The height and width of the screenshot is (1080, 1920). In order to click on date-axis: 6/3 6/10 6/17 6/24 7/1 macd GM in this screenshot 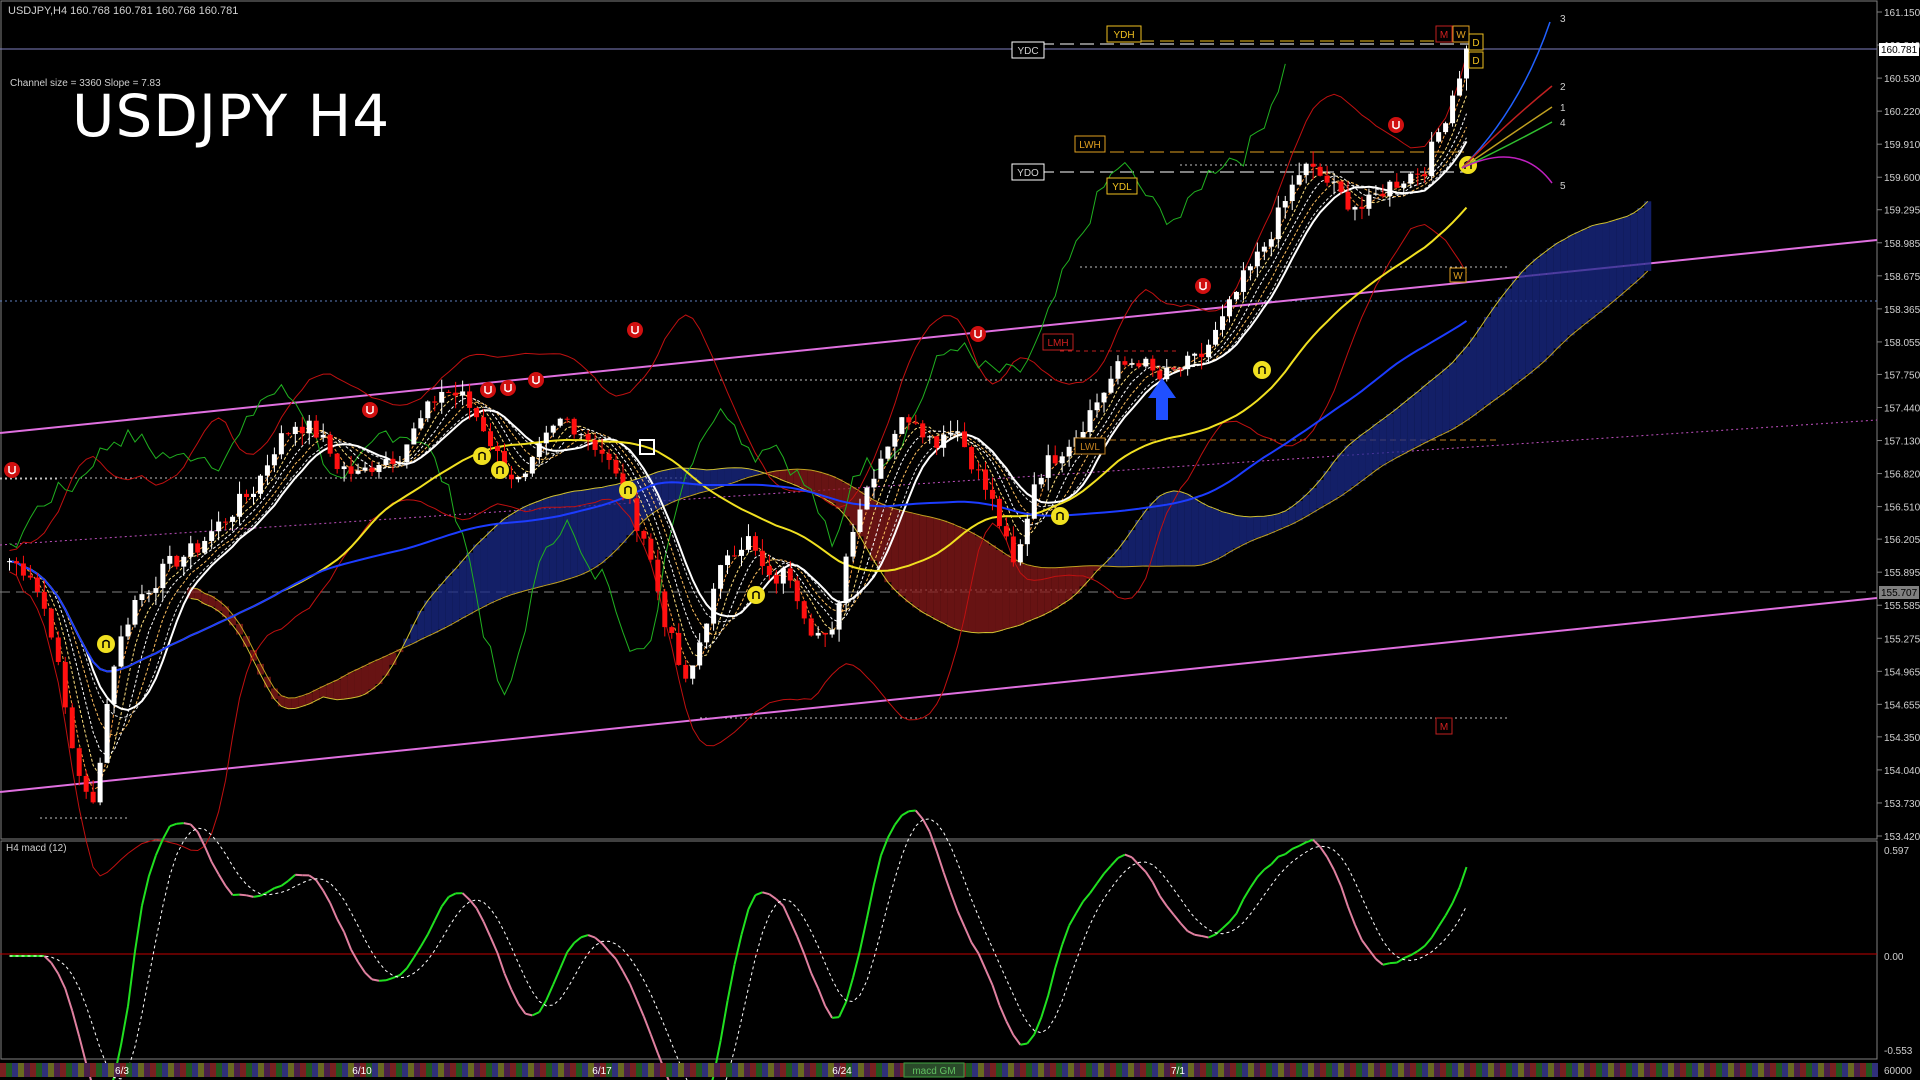, I will do `click(939, 1070)`.